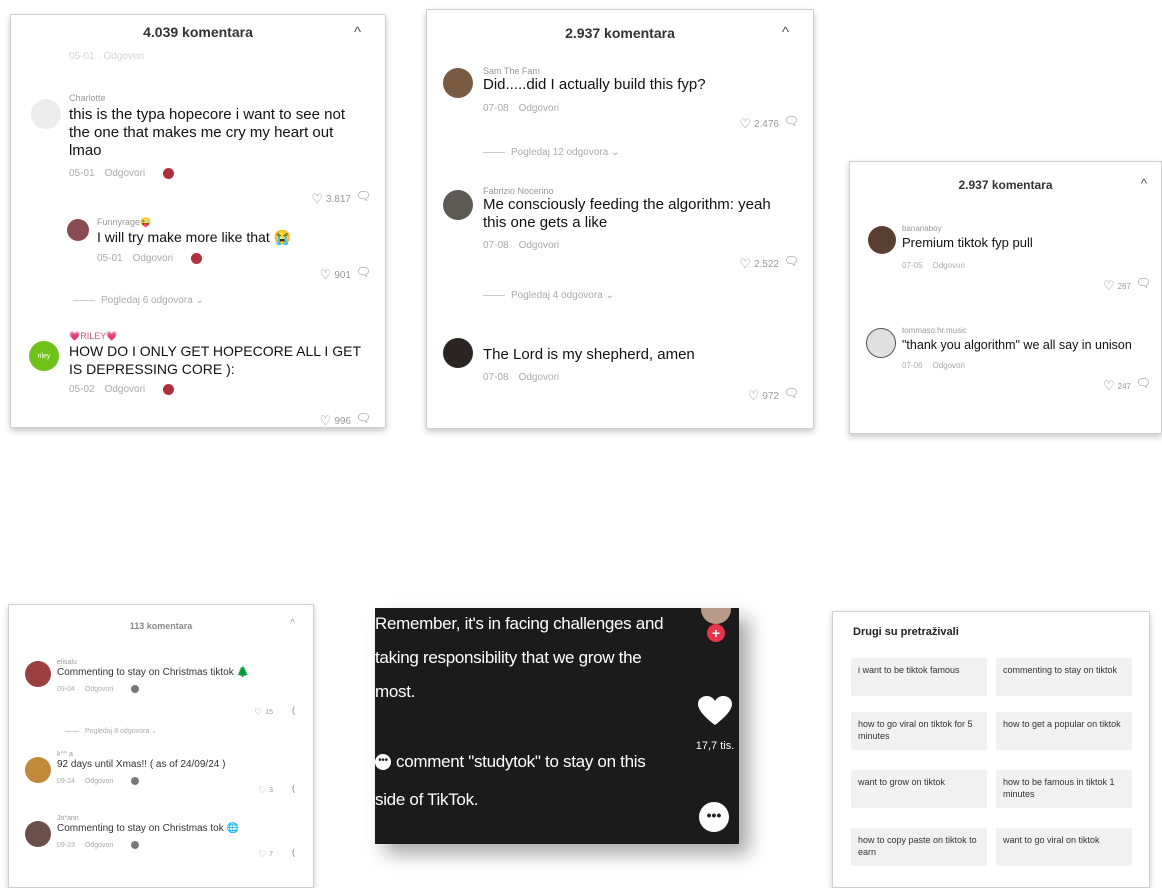  What do you see at coordinates (919, 677) in the screenshot?
I see `search-suggestion: i want to be tiktok famous` at bounding box center [919, 677].